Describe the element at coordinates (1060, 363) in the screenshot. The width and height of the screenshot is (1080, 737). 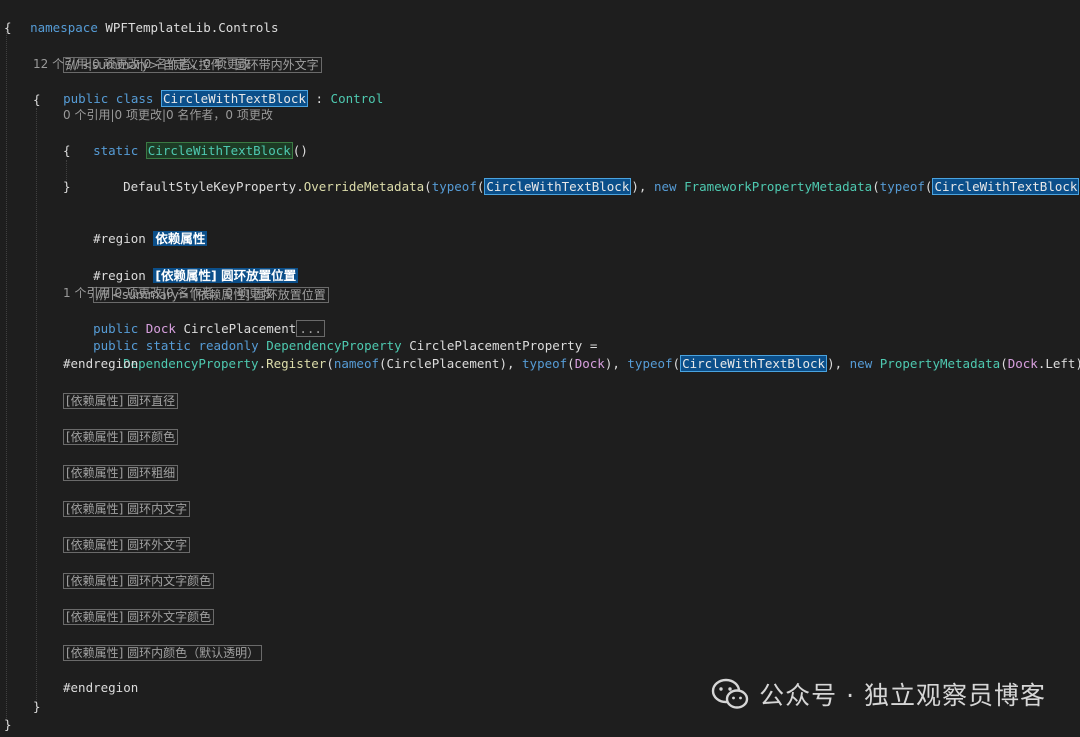
I see `dock-left: Left` at that location.